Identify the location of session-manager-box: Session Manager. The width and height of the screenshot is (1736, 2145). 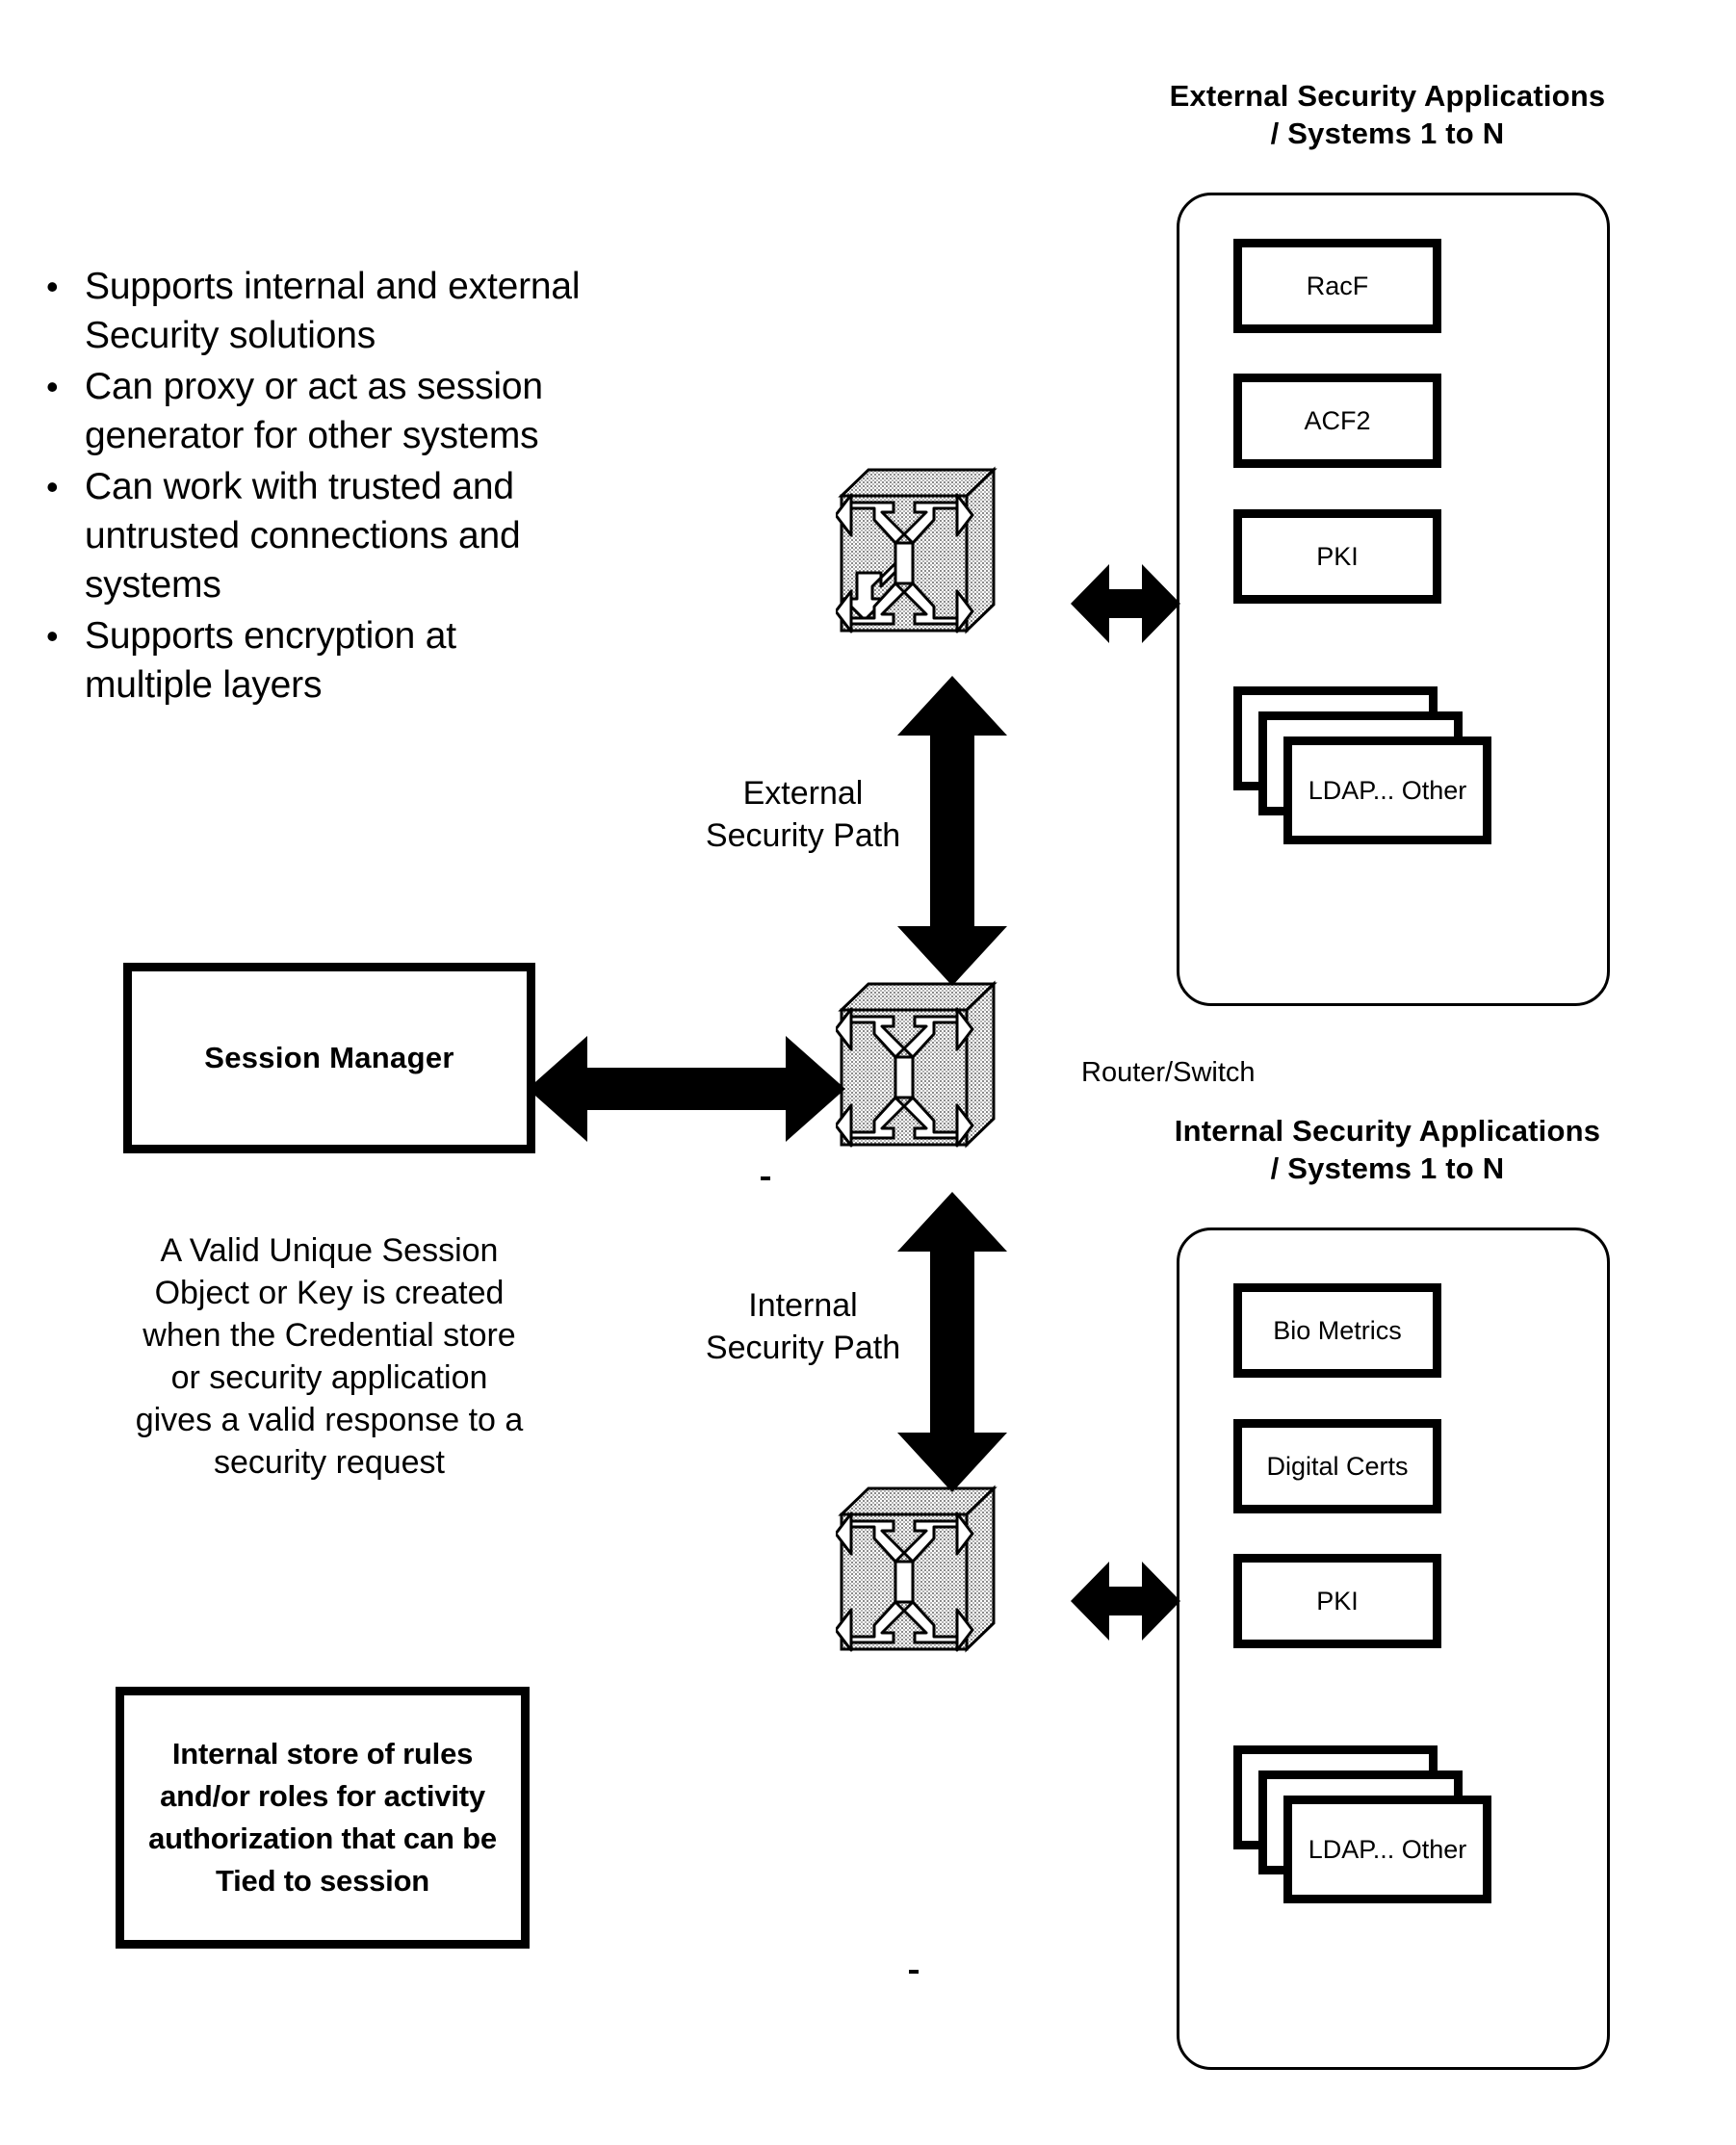
(329, 1058).